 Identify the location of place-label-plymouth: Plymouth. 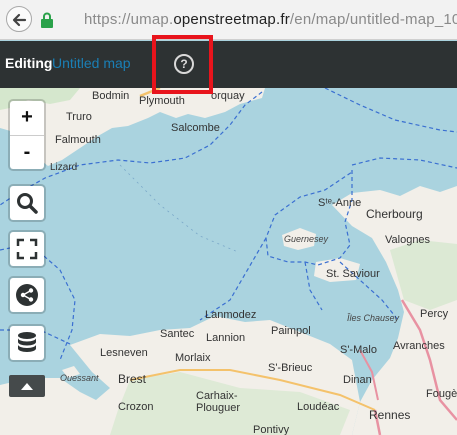
(162, 101).